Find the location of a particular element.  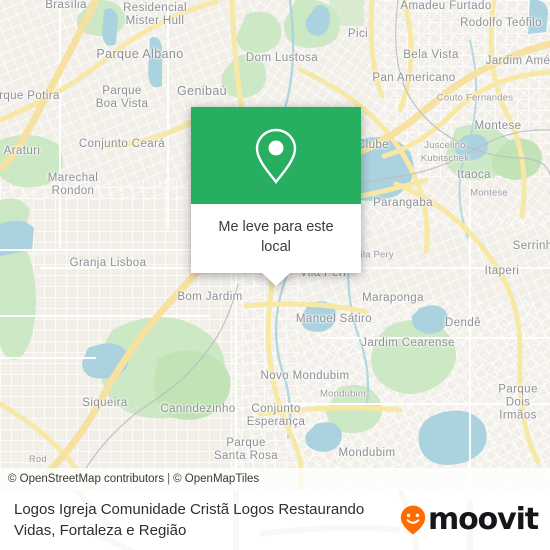

popup-header is located at coordinates (276, 155).